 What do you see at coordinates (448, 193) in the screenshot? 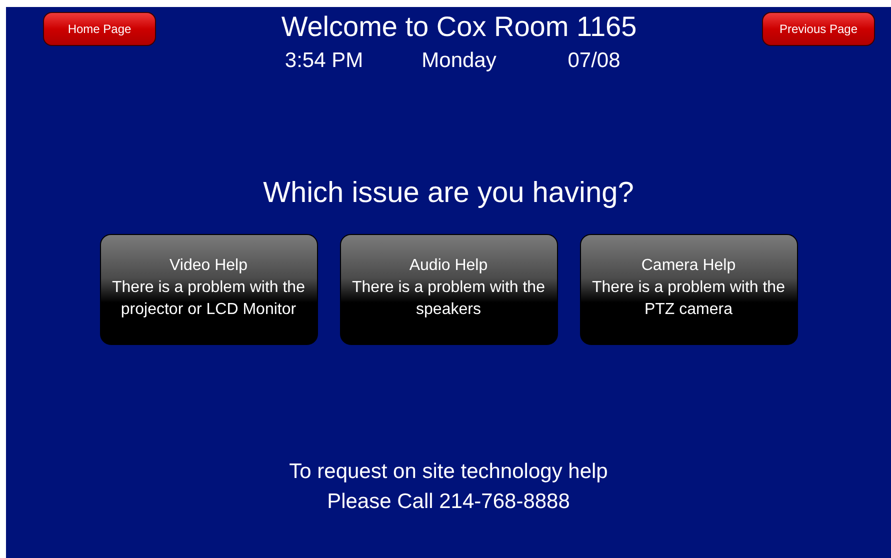
I see `question-text: Which issue are you having?` at bounding box center [448, 193].